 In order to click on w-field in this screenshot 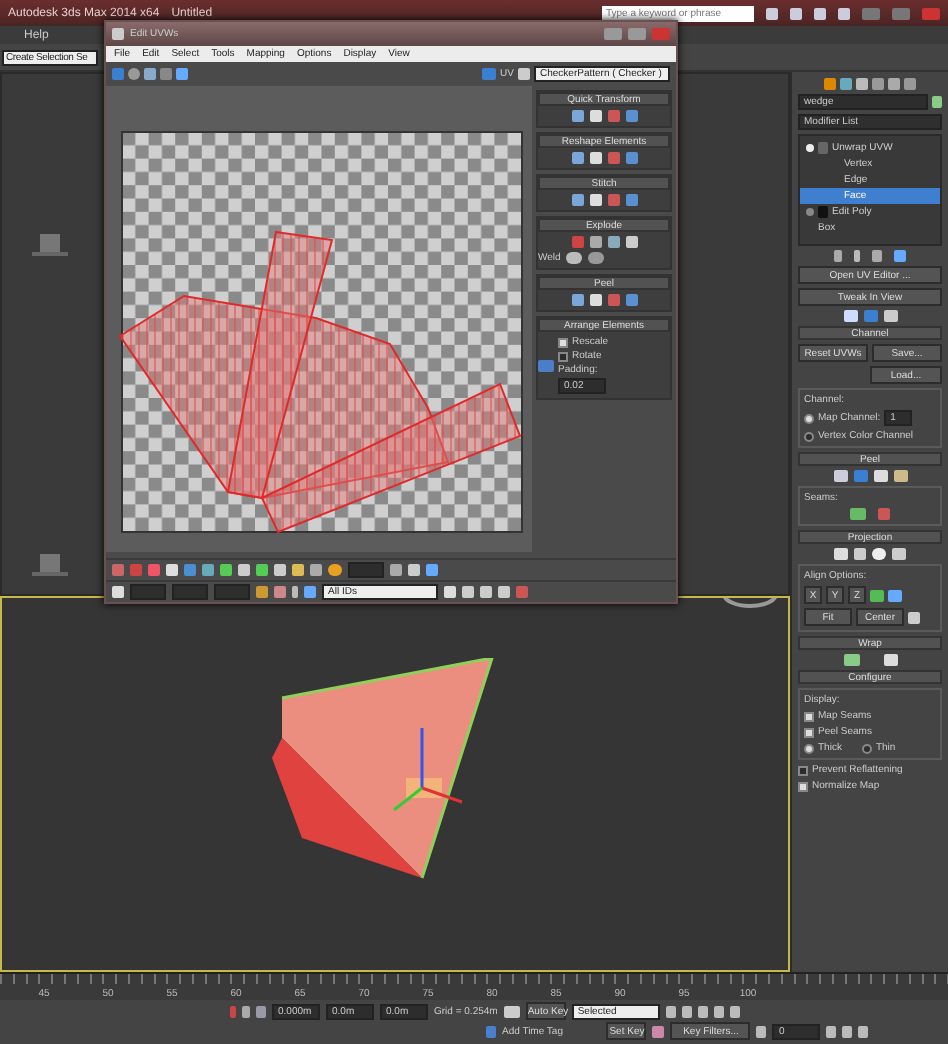, I will do `click(232, 592)`.